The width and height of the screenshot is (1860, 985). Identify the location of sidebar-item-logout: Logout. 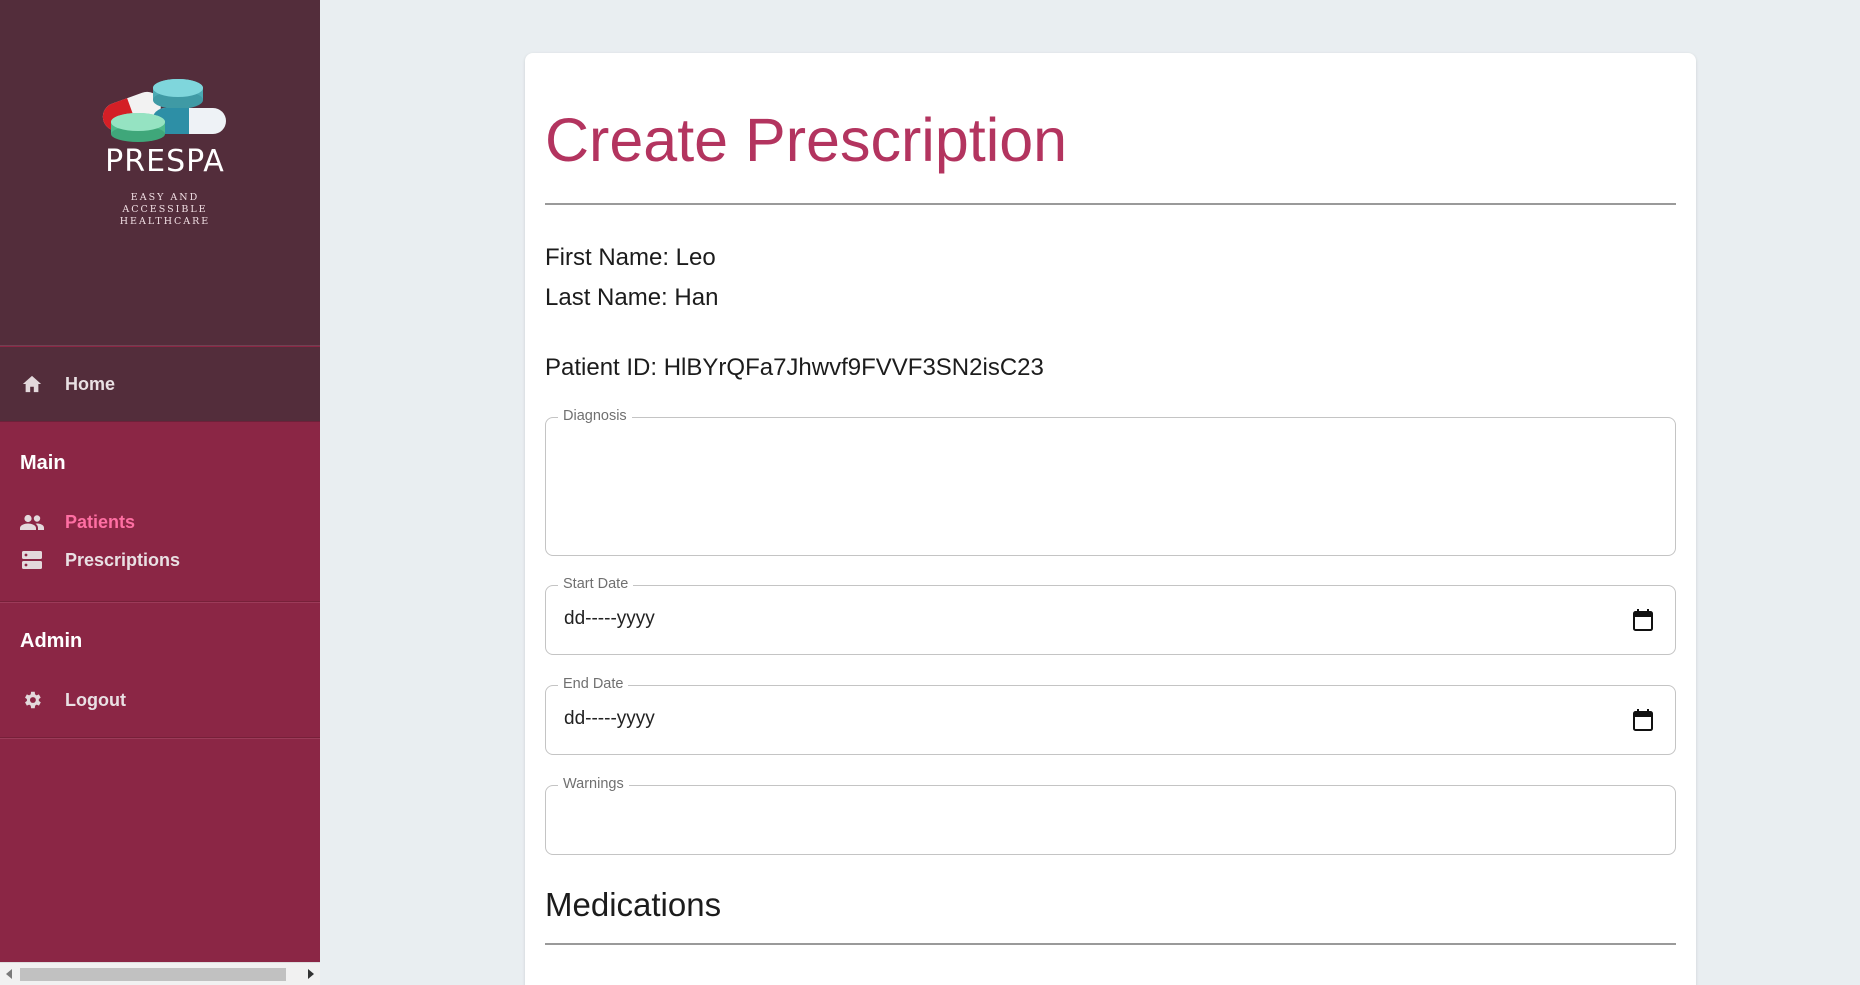
(160, 700).